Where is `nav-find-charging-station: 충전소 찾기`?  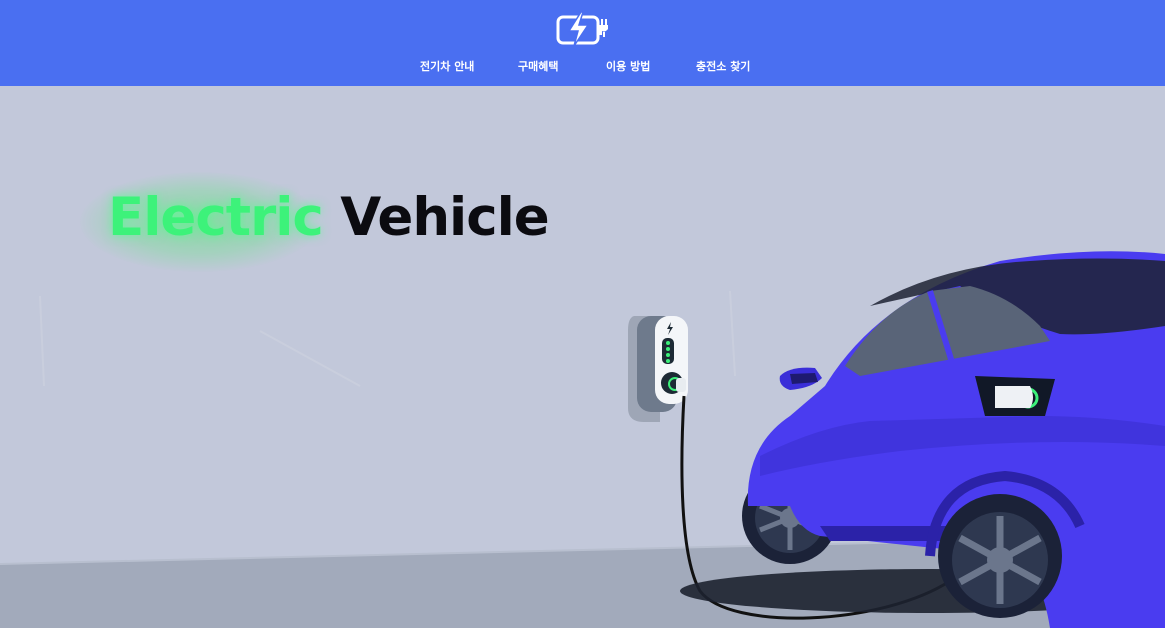
nav-find-charging-station: 충전소 찾기 is located at coordinates (723, 67).